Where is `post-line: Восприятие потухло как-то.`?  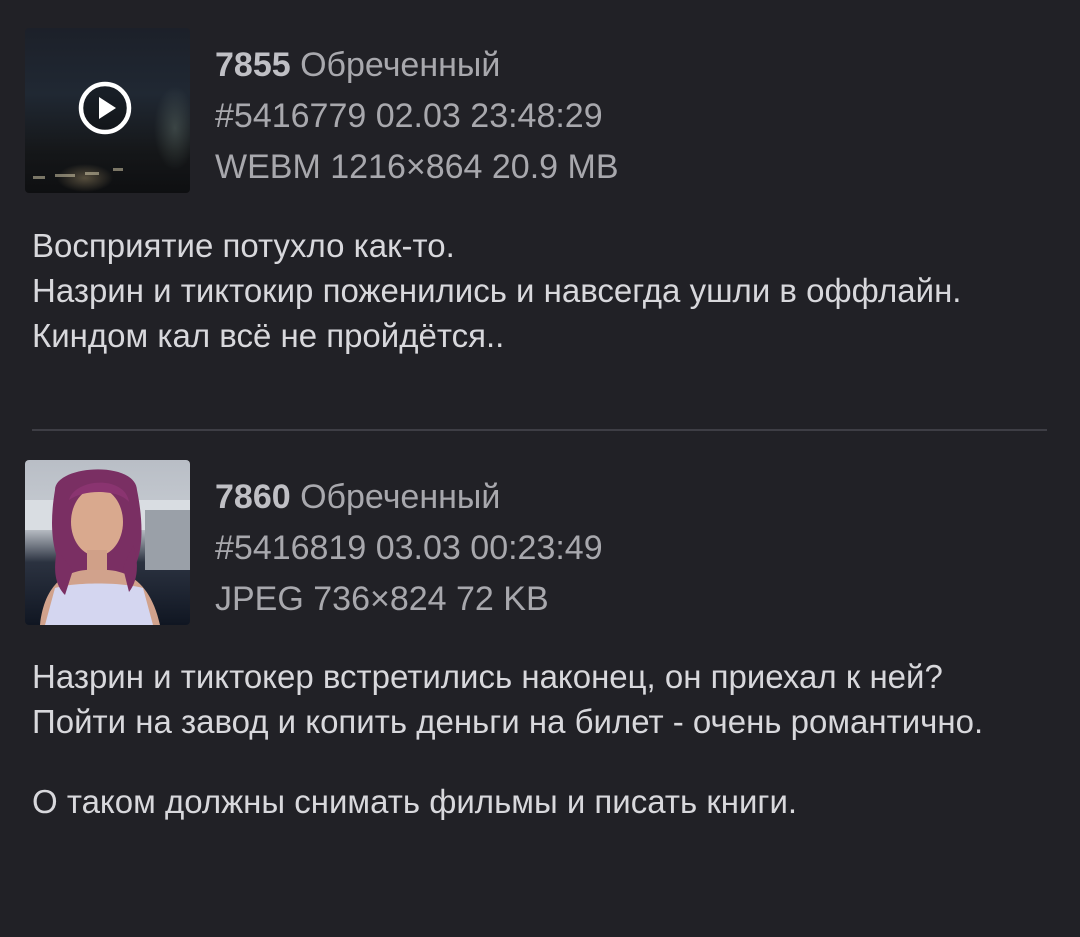
post-line: Восприятие потухло как-то. is located at coordinates (243, 245).